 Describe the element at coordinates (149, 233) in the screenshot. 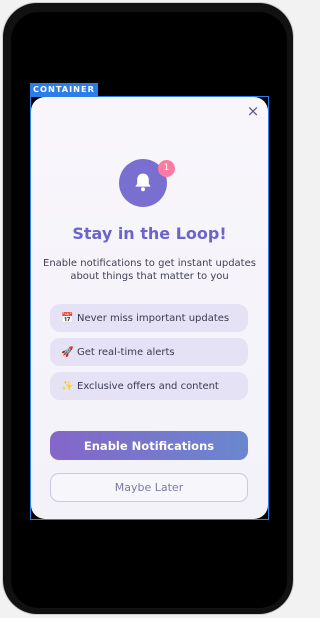

I see `modal-title: Stay in the Loop!` at that location.